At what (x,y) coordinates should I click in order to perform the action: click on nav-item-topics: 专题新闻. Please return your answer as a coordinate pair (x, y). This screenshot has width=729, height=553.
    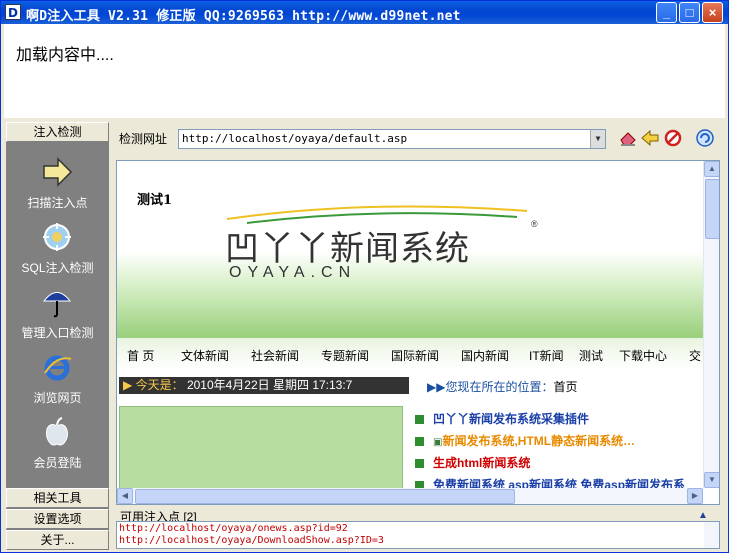
    Looking at the image, I should click on (345, 355).